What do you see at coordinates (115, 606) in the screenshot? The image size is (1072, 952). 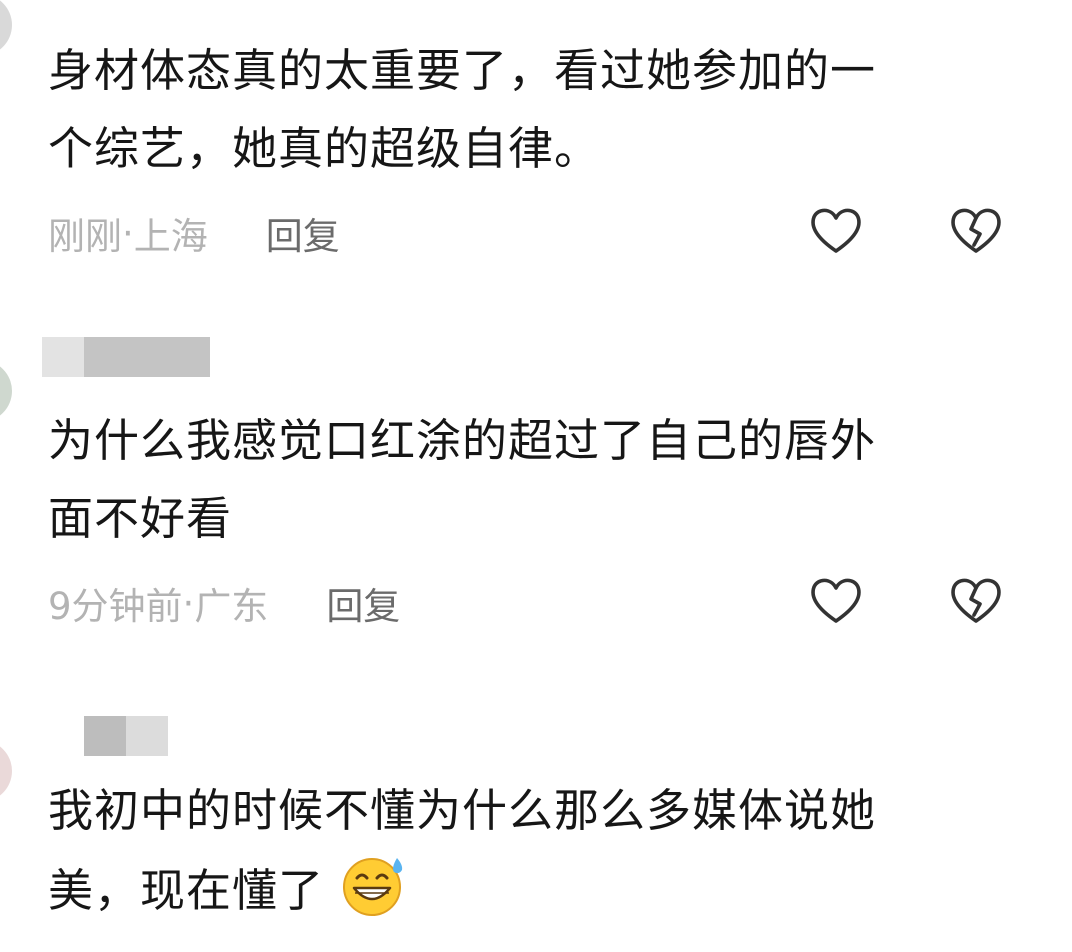 I see `comment-time: 9分钟前` at bounding box center [115, 606].